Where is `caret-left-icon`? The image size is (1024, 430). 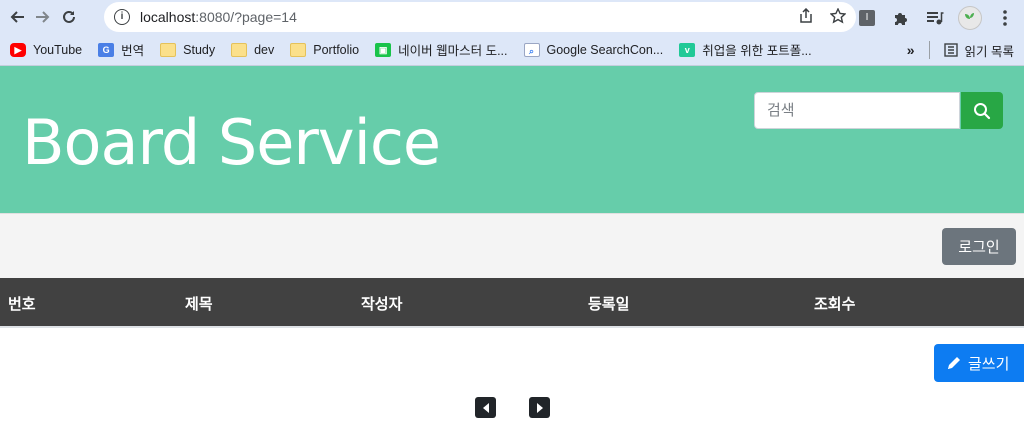 caret-left-icon is located at coordinates (485, 407).